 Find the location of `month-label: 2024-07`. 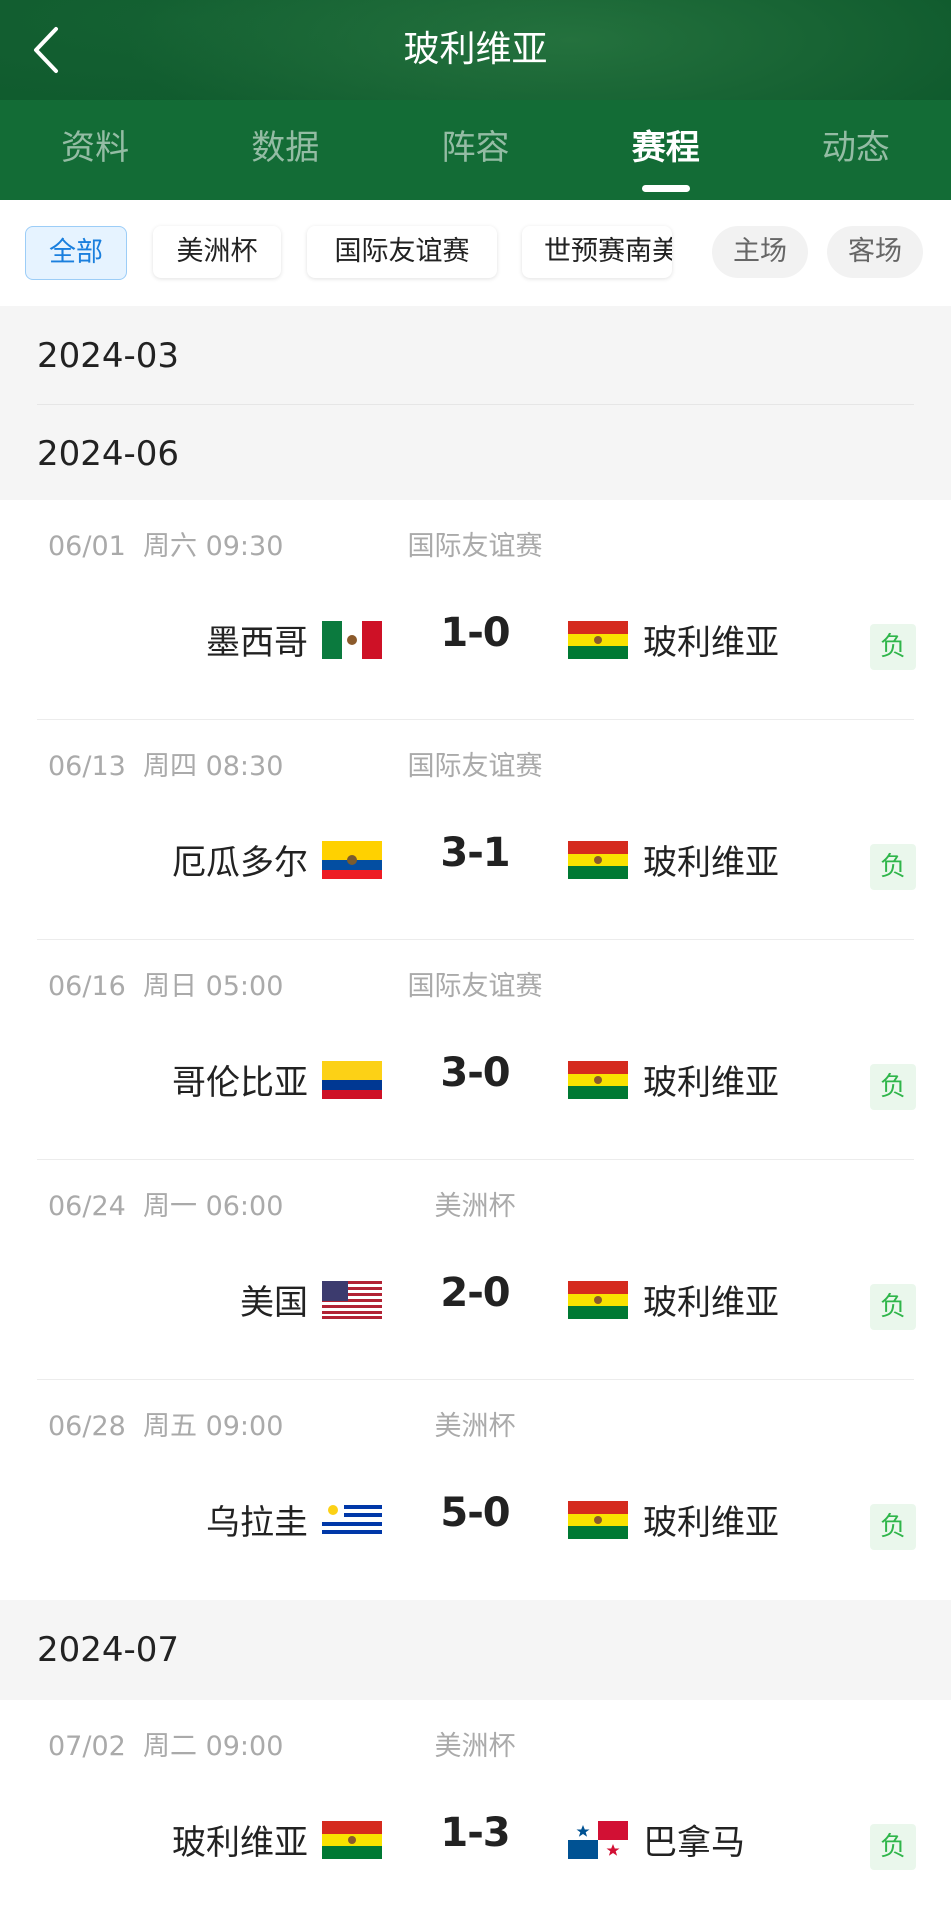

month-label: 2024-07 is located at coordinates (108, 1650).